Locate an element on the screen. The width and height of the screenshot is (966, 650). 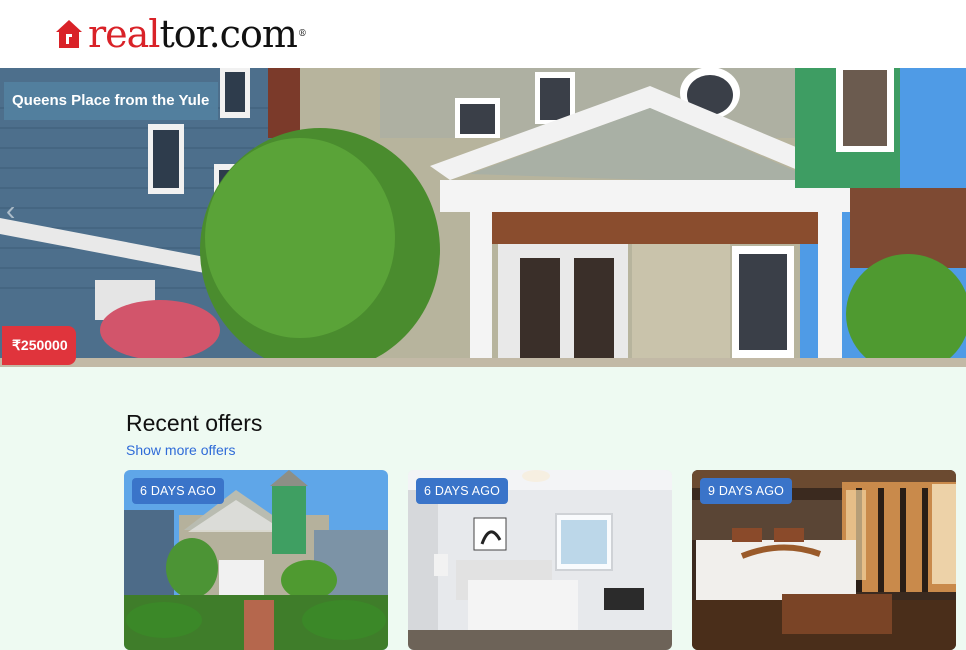
recent-offers-heading: Recent offers is located at coordinates (194, 423).